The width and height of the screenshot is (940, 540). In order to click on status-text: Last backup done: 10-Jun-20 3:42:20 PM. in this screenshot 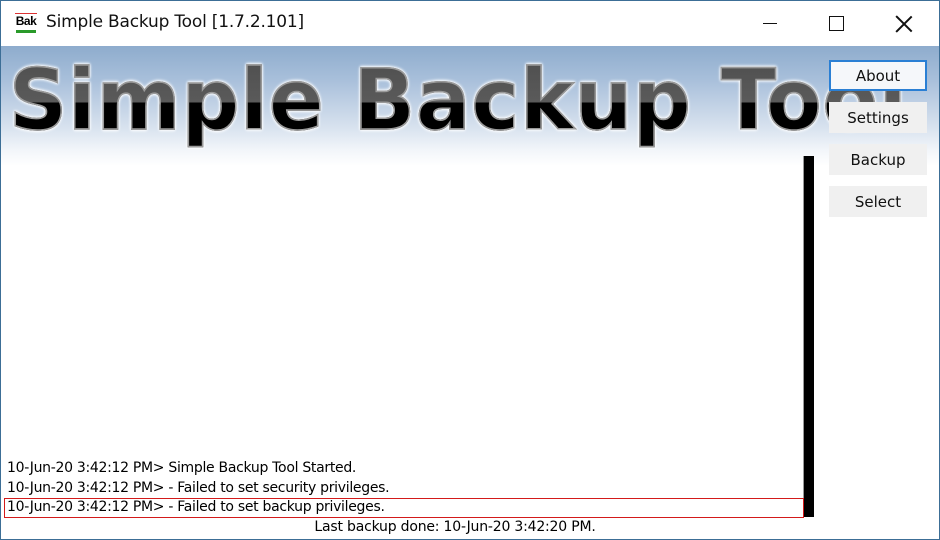, I will do `click(455, 527)`.